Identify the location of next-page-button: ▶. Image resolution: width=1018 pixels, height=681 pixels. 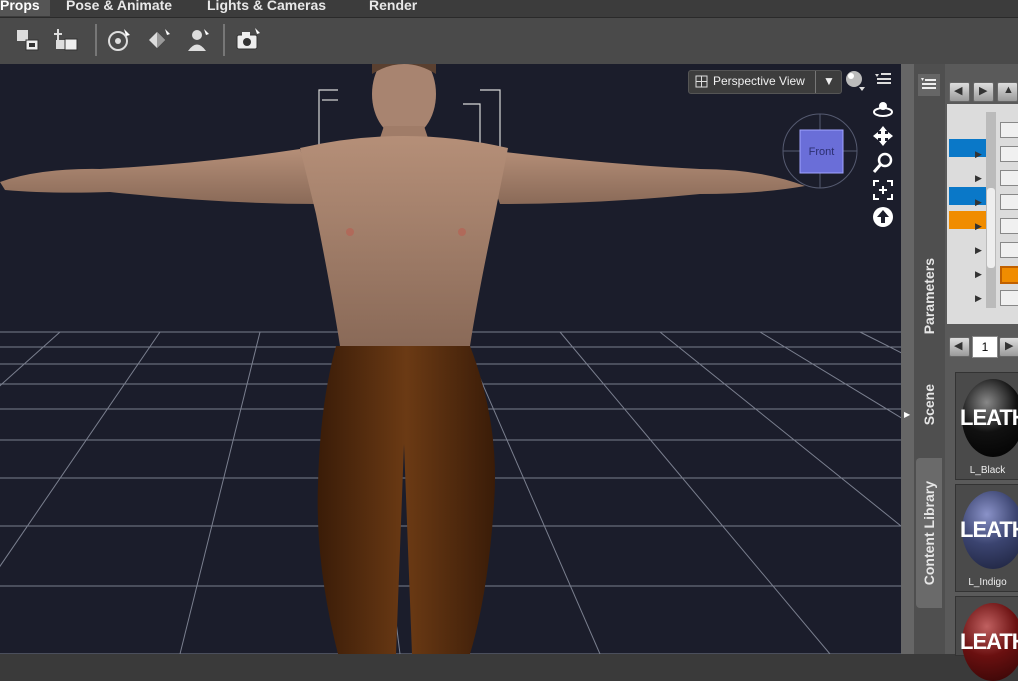
(1008, 347).